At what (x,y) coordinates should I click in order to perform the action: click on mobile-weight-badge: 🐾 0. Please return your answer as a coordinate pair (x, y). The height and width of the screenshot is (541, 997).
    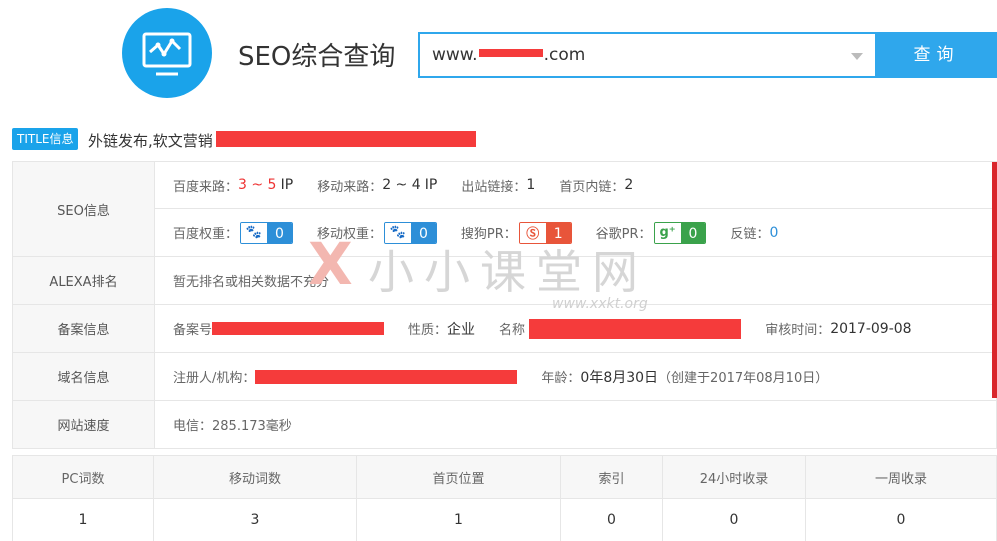
    Looking at the image, I should click on (410, 232).